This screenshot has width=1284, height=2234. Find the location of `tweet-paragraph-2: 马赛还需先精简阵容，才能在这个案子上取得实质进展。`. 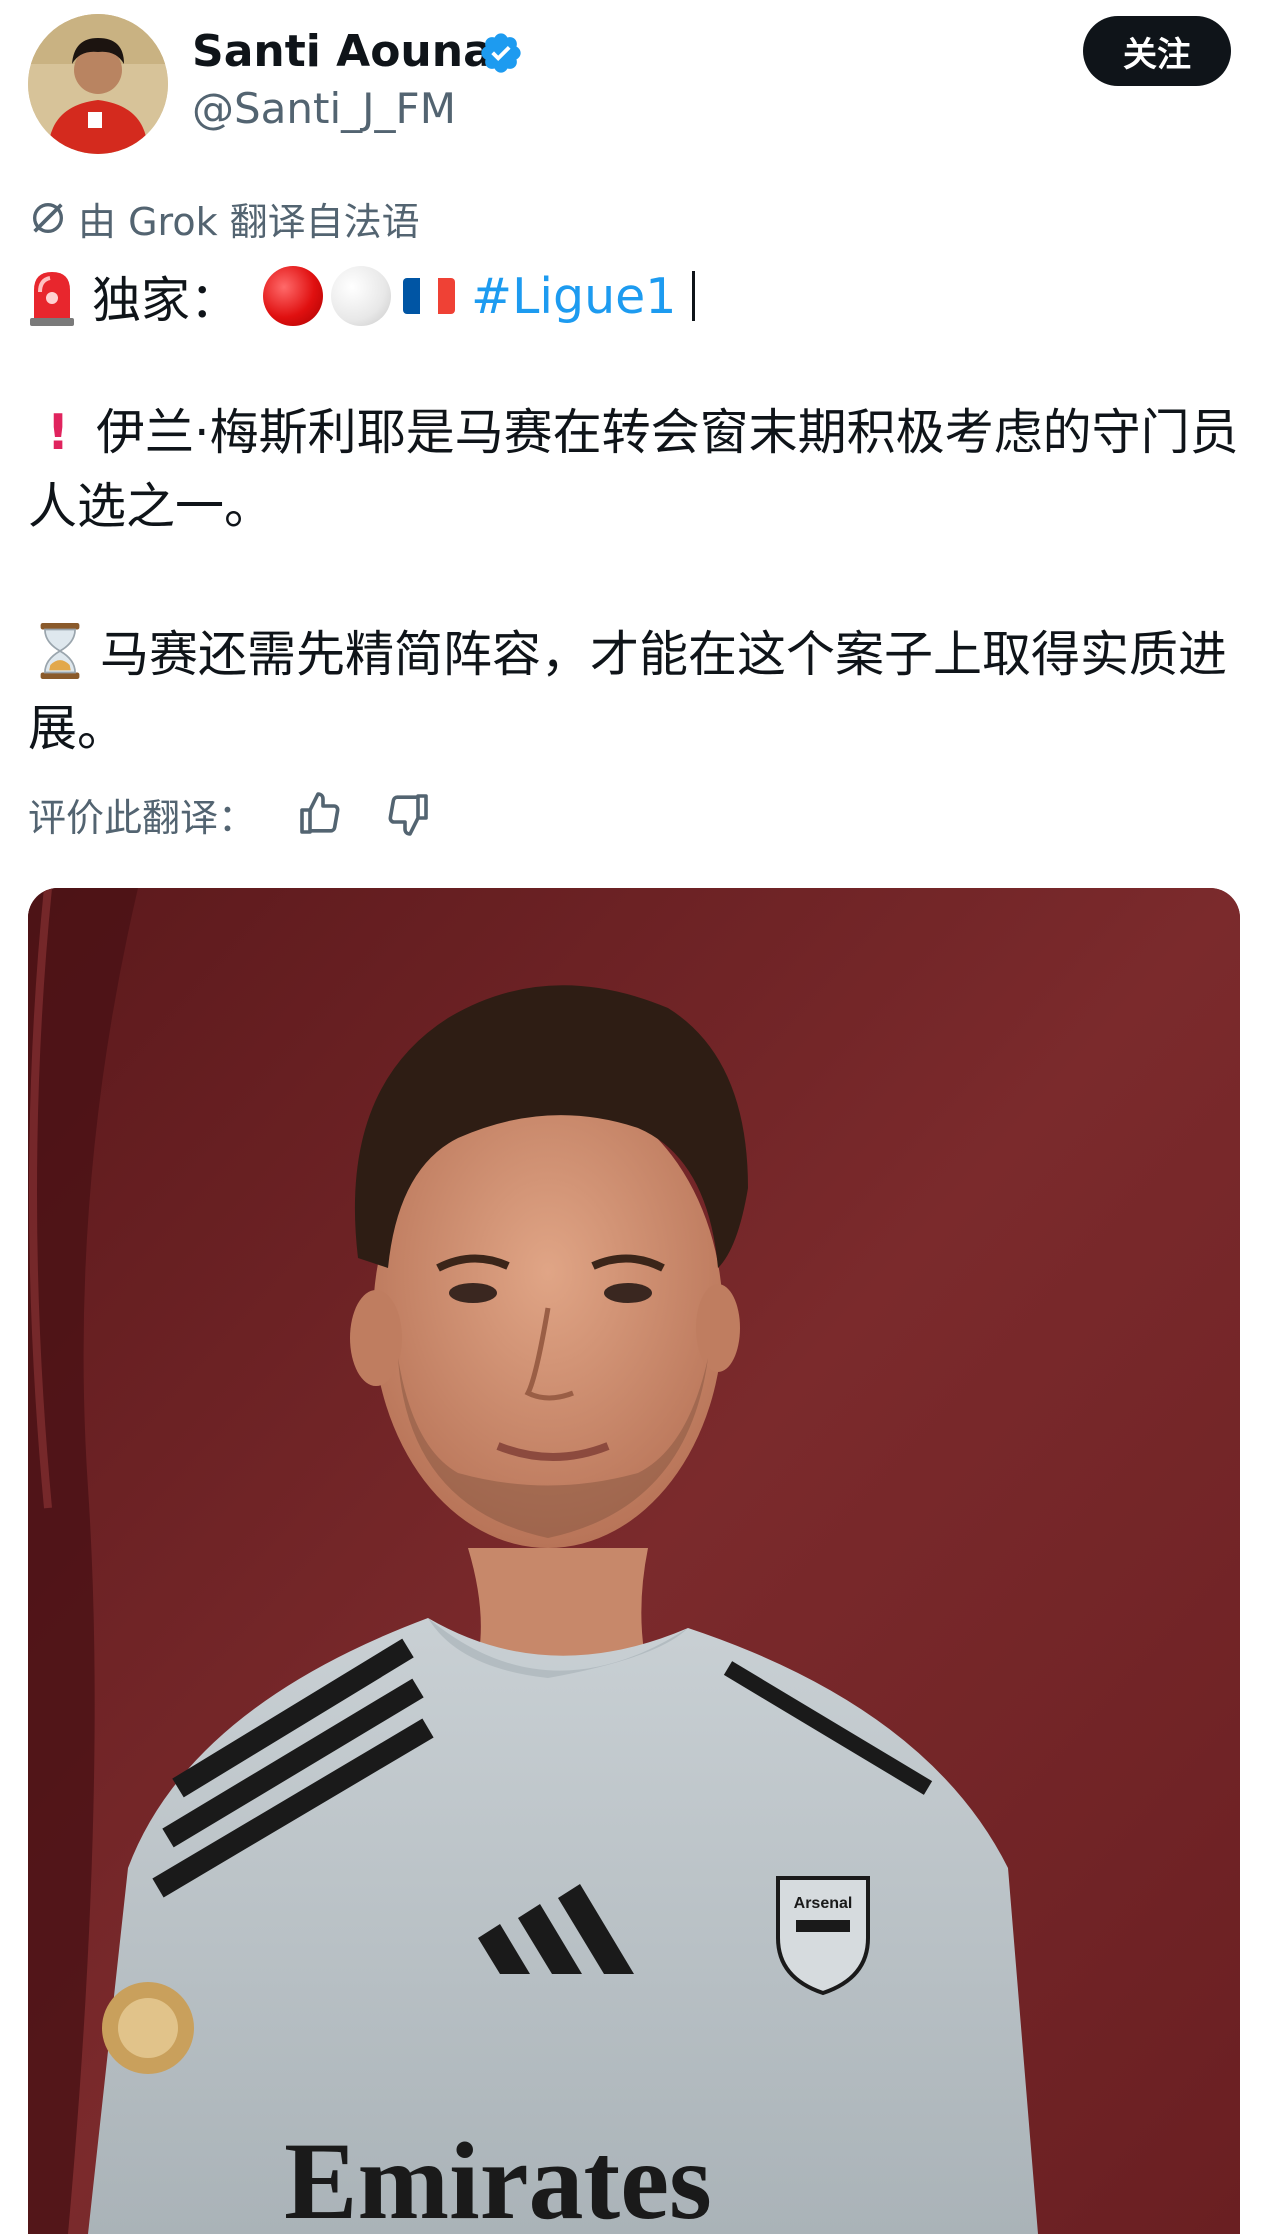

tweet-paragraph-2: 马赛还需先精简阵容，才能在这个案子上取得实质进展。 is located at coordinates (642, 692).